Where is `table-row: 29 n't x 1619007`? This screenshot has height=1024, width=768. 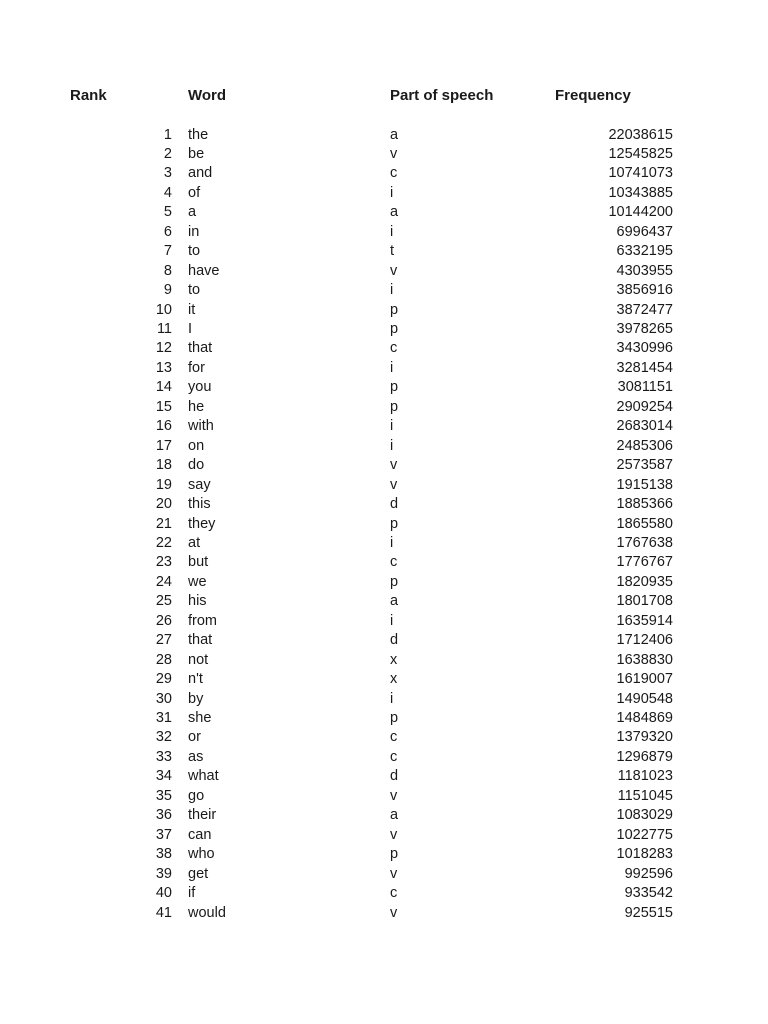 table-row: 29 n't x 1619007 is located at coordinates (384, 679).